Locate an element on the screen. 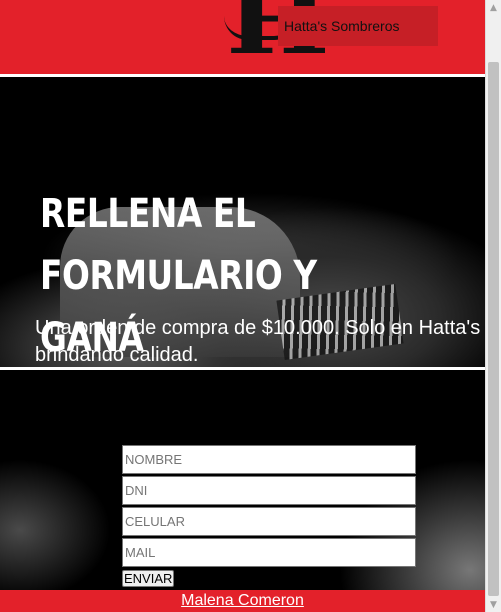 This screenshot has width=501, height=612. author-link: Malena Comeron is located at coordinates (242, 600).